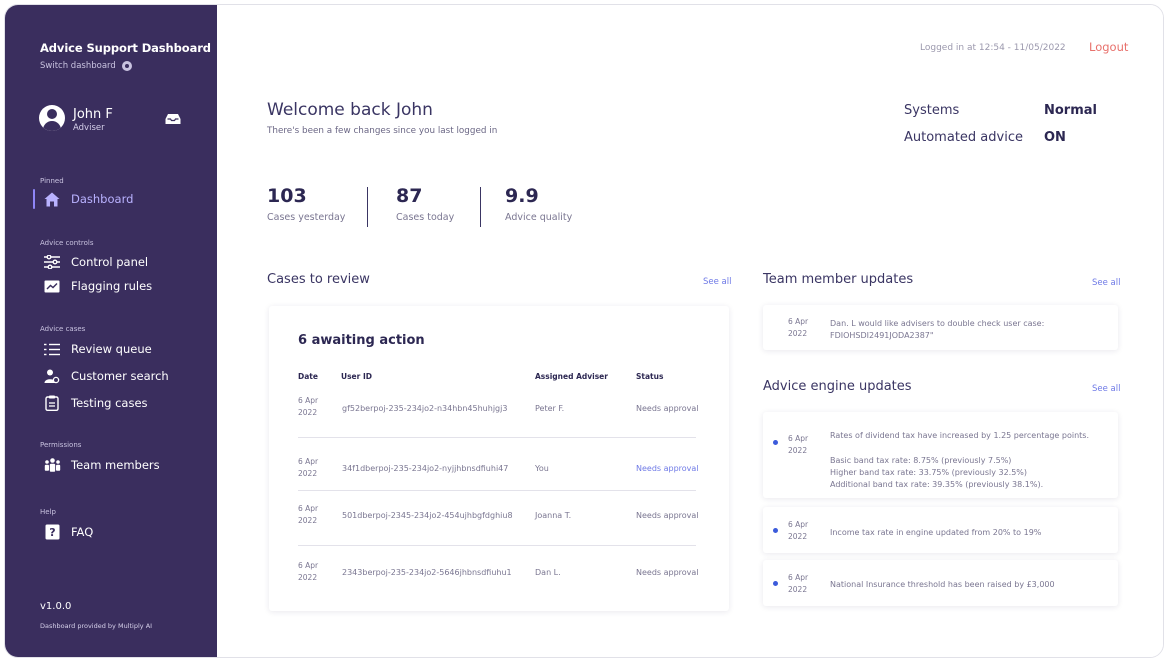 The width and height of the screenshot is (1166, 660). Describe the element at coordinates (102, 199) in the screenshot. I see `sidebar-item-label: Dashboard` at that location.